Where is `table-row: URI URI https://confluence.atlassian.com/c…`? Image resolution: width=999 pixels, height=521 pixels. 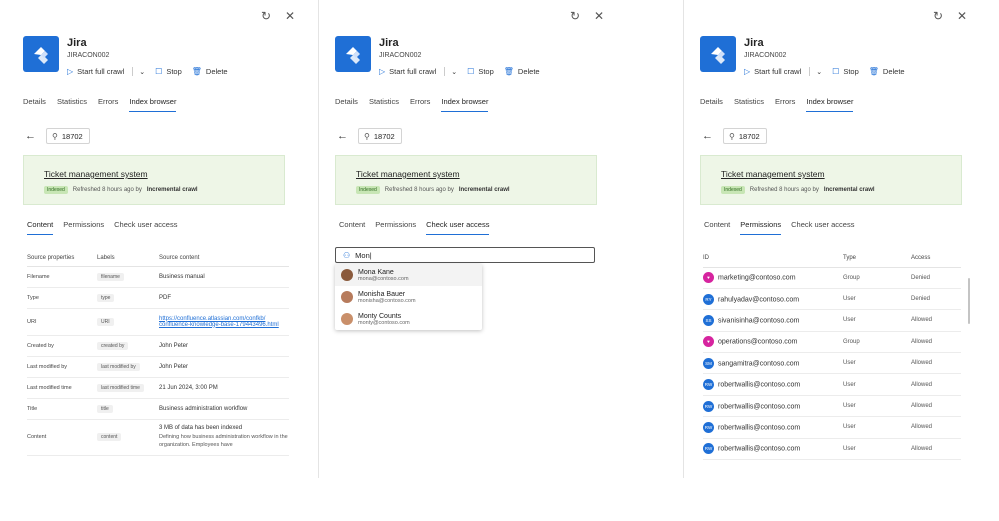 table-row: URI URI https://confluence.atlassian.com/c… is located at coordinates (158, 322).